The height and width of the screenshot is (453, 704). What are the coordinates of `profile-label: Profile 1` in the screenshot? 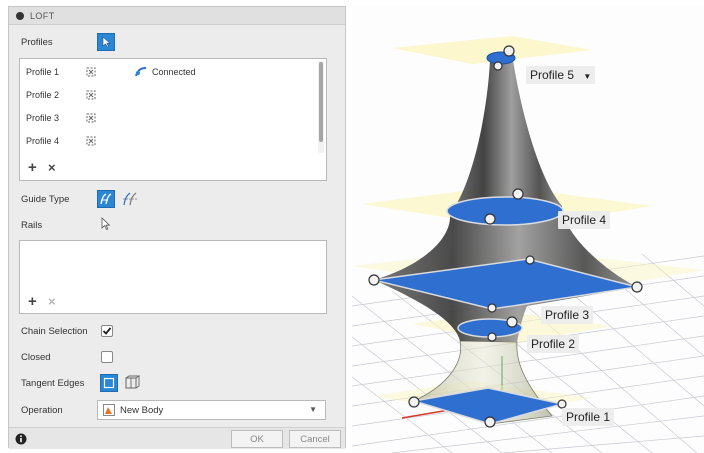 It's located at (43, 72).